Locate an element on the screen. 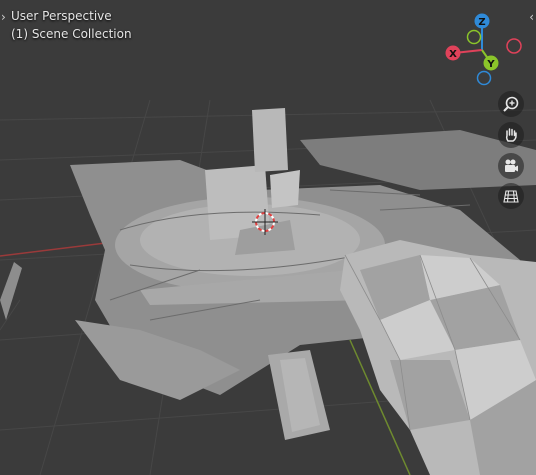 This screenshot has height=475, width=536. toolbar-expand-arrow: › is located at coordinates (3, 17).